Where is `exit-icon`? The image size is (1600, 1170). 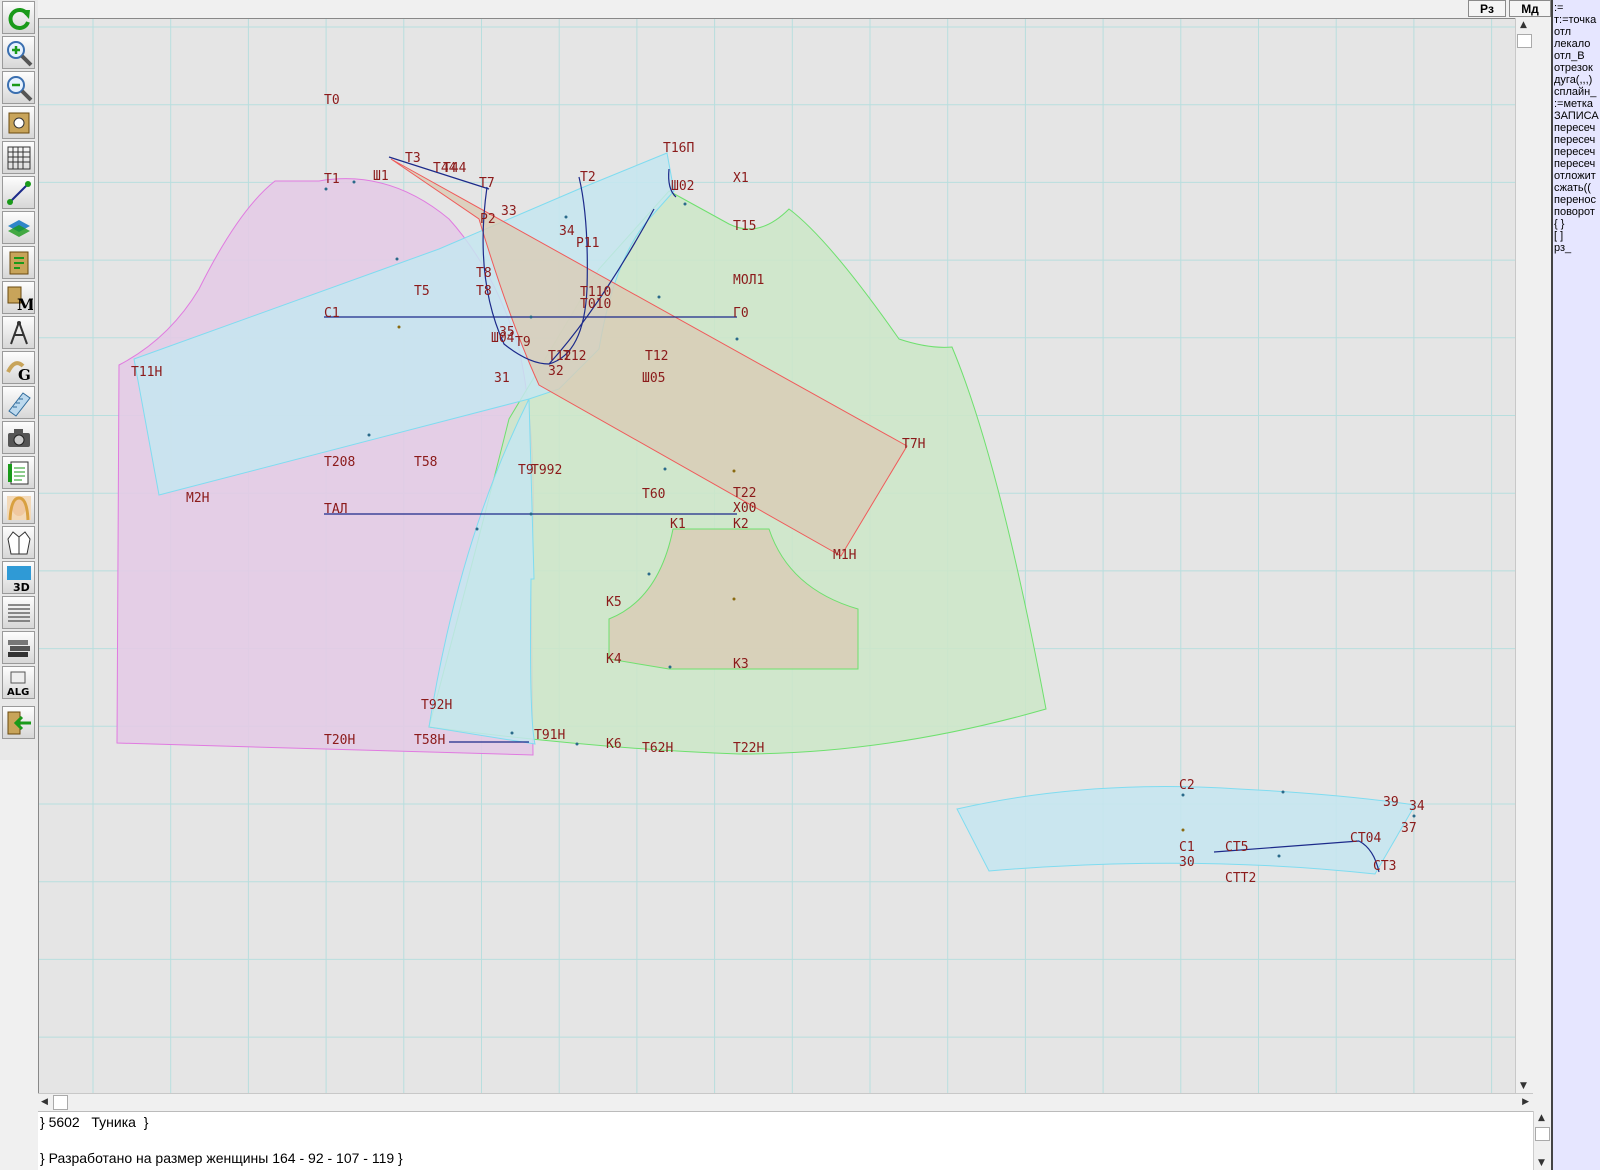
exit-icon is located at coordinates (19, 723).